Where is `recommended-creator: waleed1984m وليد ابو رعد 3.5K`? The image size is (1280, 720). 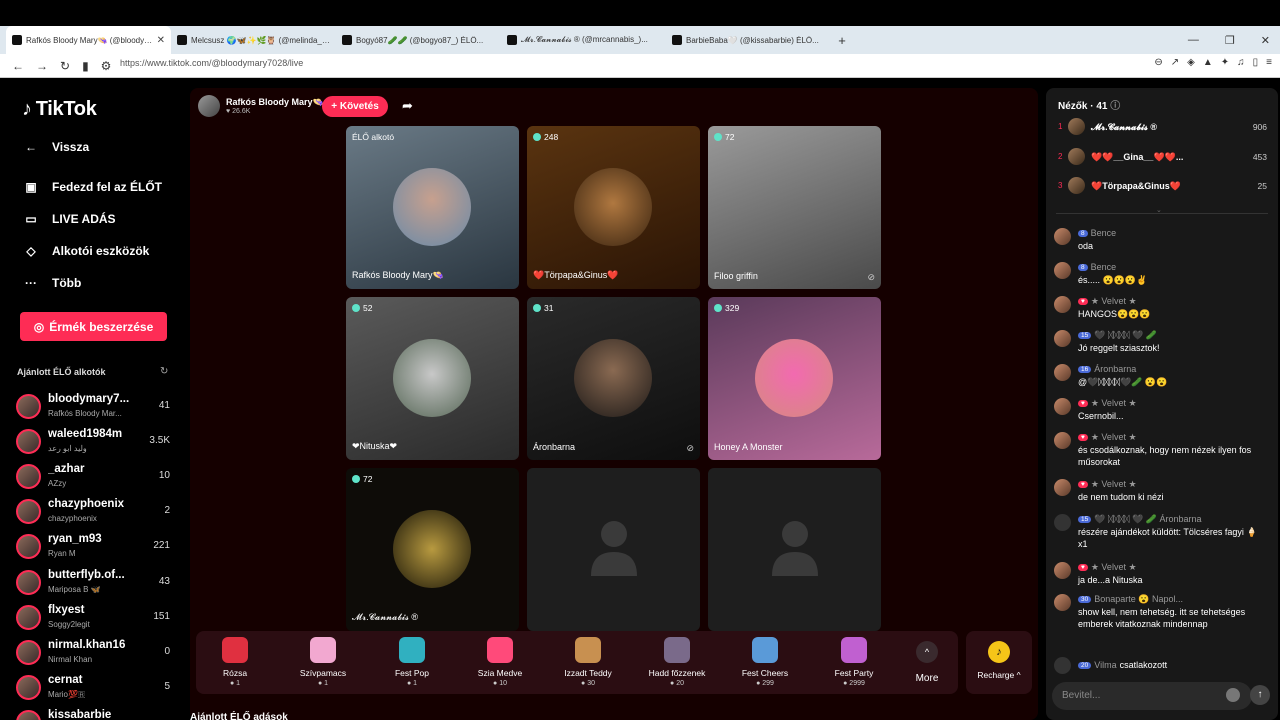
recommended-creator: waleed1984m وليد ابو رعد 3.5K is located at coordinates (96, 442).